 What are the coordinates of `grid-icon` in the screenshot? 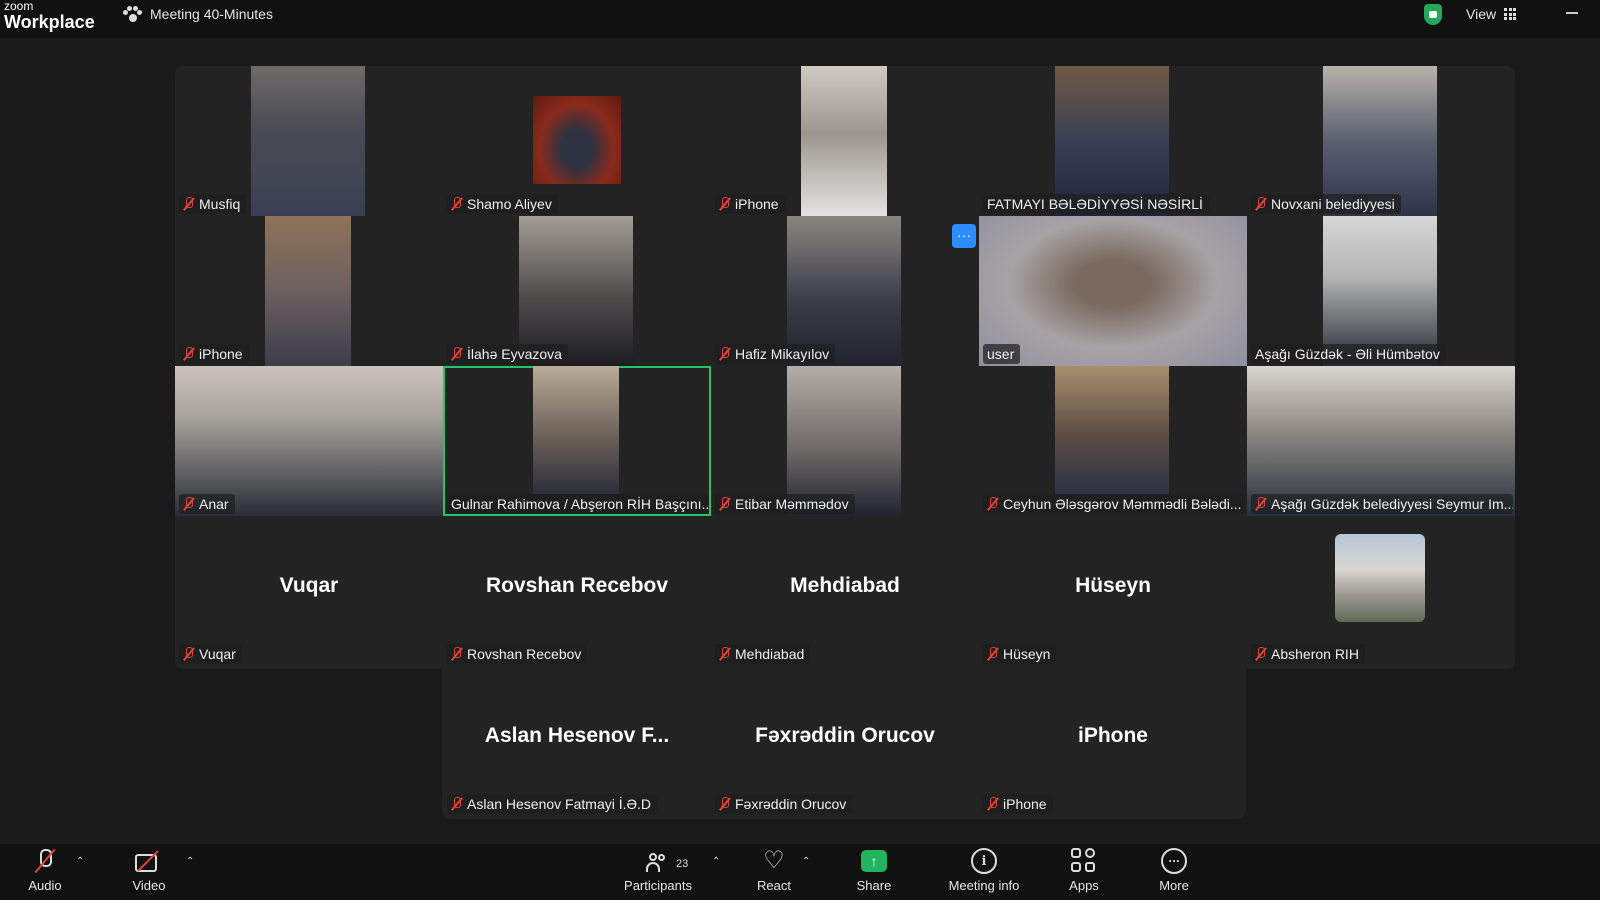 It's located at (1510, 14).